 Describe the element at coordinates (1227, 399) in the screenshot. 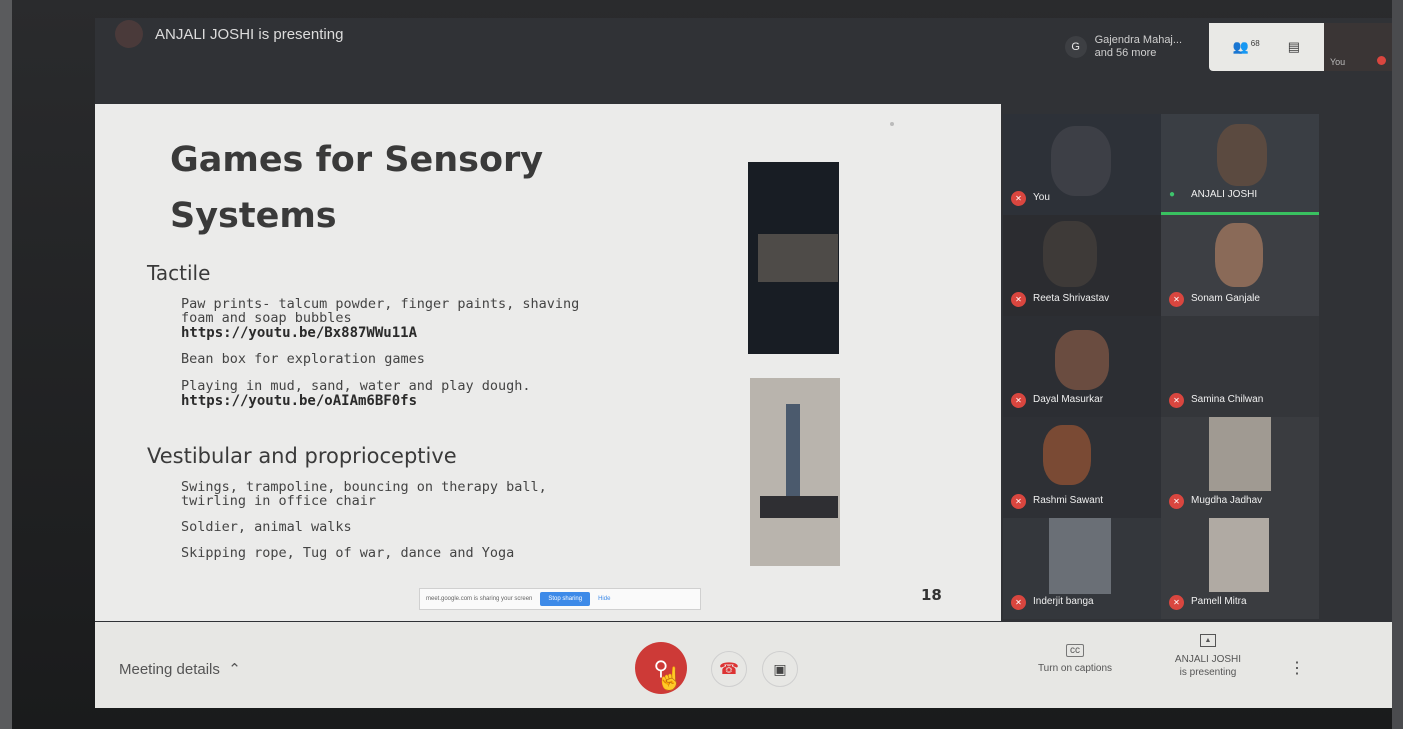

I see `participant-name: Samina Chilwan` at that location.